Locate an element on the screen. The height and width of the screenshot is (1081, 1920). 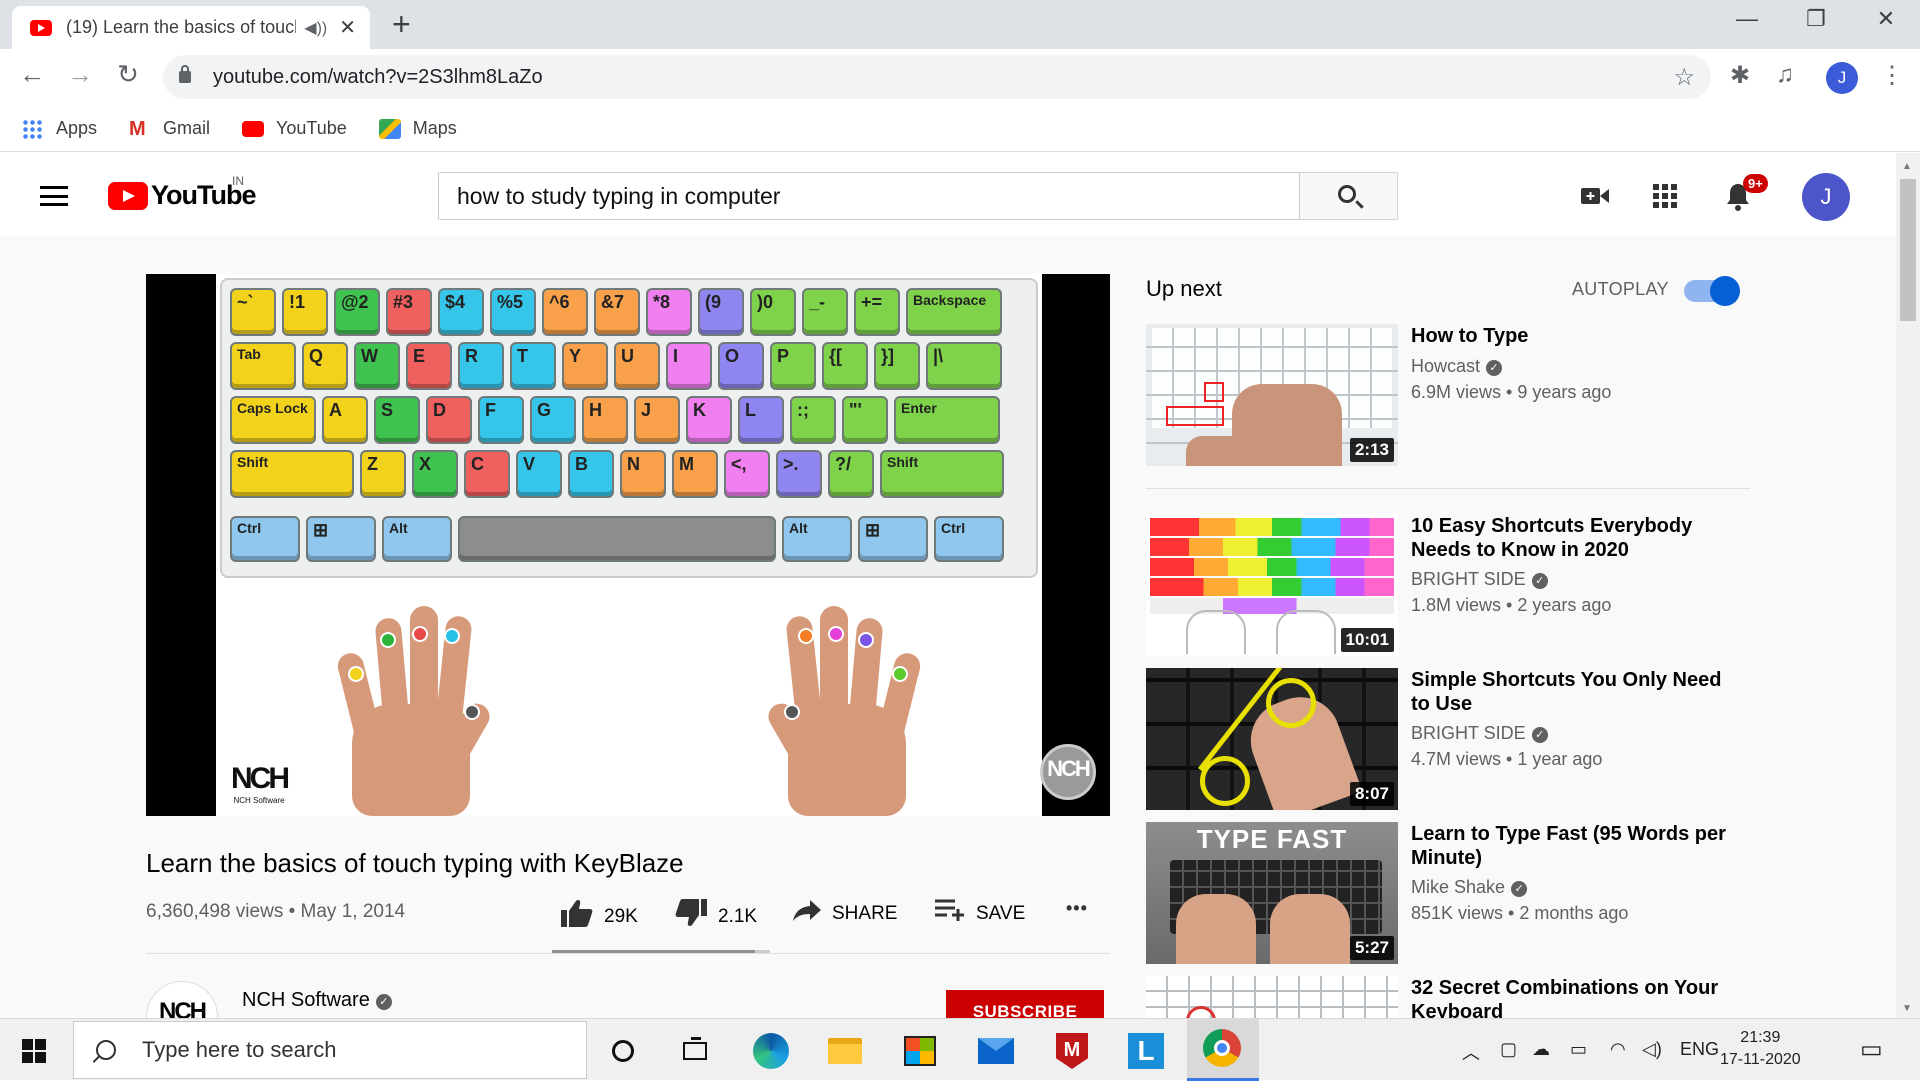
video-title: Learn to Type Fast (95 Words per Minute) is located at coordinates (1571, 846).